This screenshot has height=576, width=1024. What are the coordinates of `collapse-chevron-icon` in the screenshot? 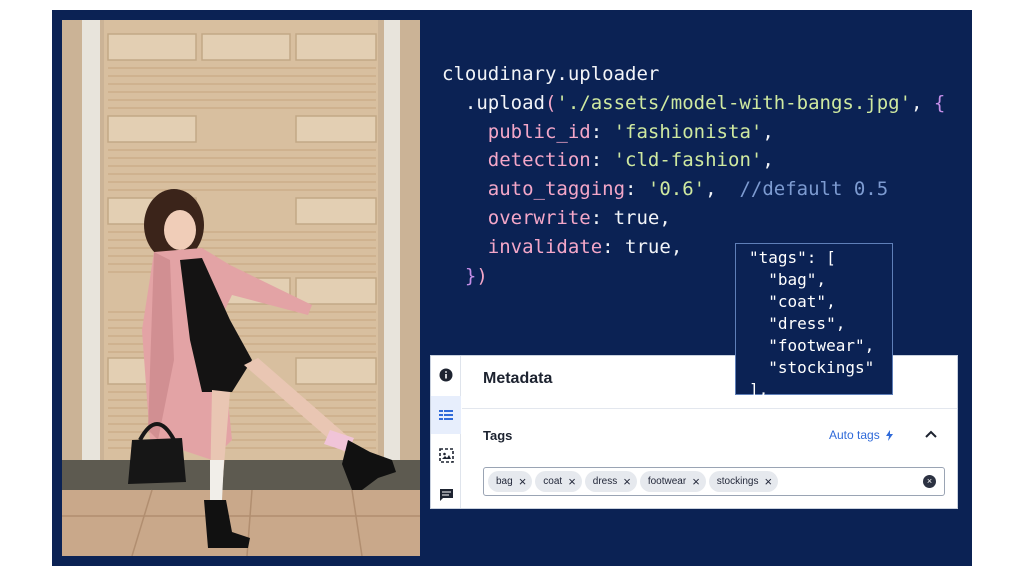 It's located at (931, 434).